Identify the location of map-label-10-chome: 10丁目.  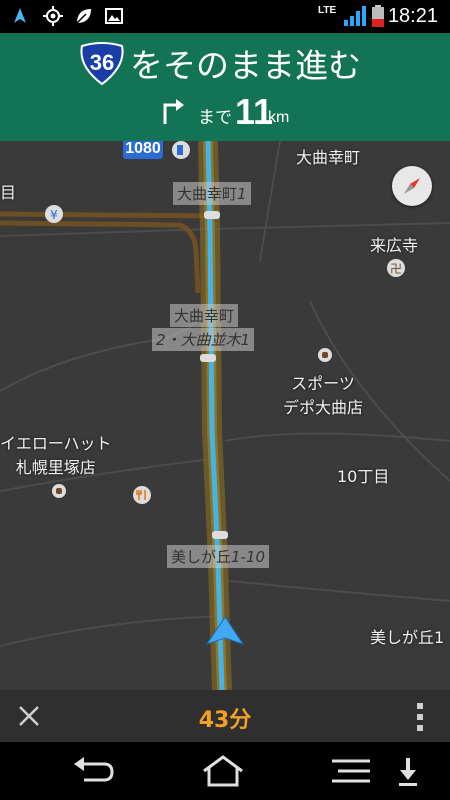
(363, 476).